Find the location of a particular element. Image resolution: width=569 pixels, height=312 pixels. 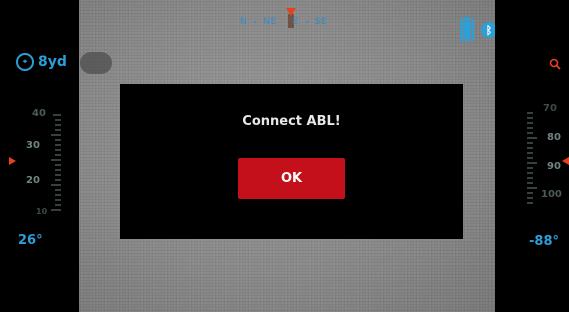

tilt-marker-icon is located at coordinates (12, 161).